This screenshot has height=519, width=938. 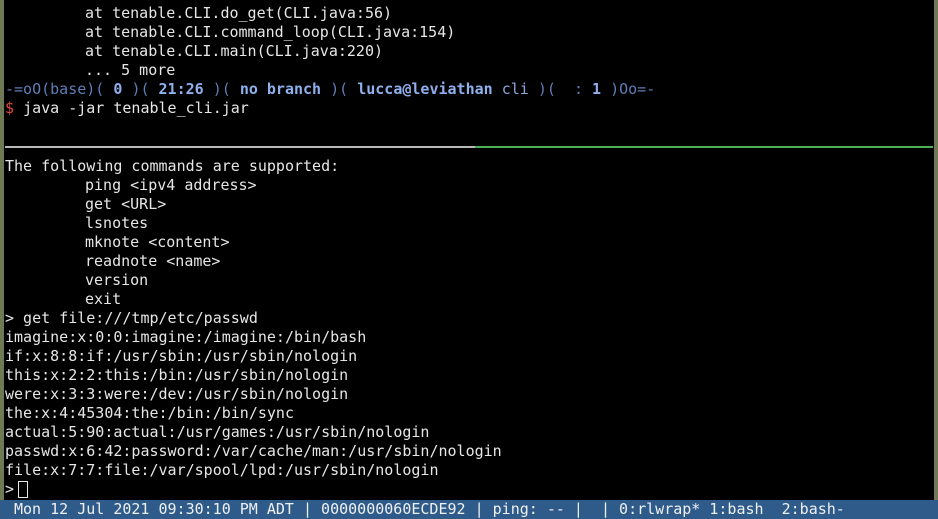 What do you see at coordinates (131, 318) in the screenshot?
I see `user-input-line: > get file:///tmp/etc/passwd` at bounding box center [131, 318].